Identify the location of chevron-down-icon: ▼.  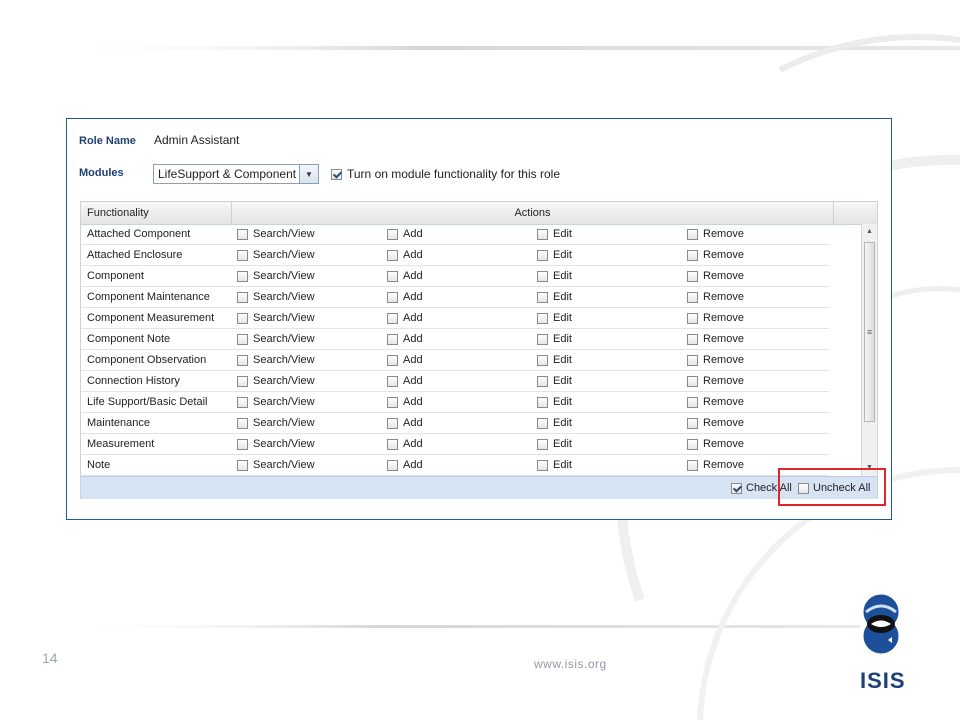
(308, 174).